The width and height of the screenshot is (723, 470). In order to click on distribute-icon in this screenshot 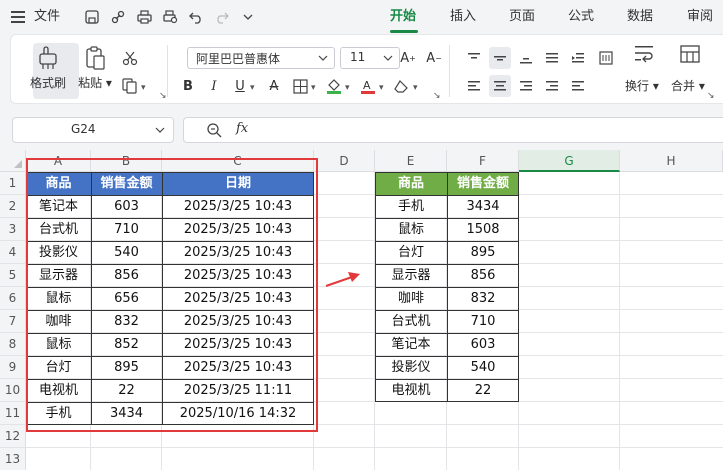, I will do `click(552, 58)`.